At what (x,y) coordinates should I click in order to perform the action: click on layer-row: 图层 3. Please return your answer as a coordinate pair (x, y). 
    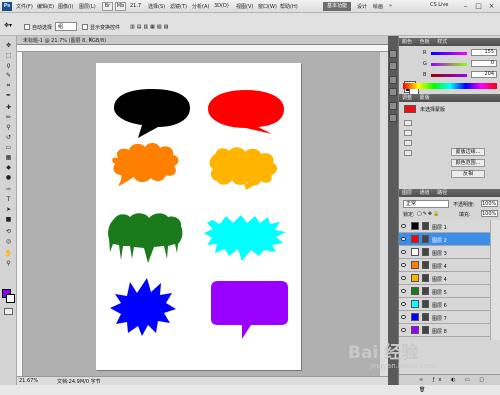
    Looking at the image, I should click on (444, 252).